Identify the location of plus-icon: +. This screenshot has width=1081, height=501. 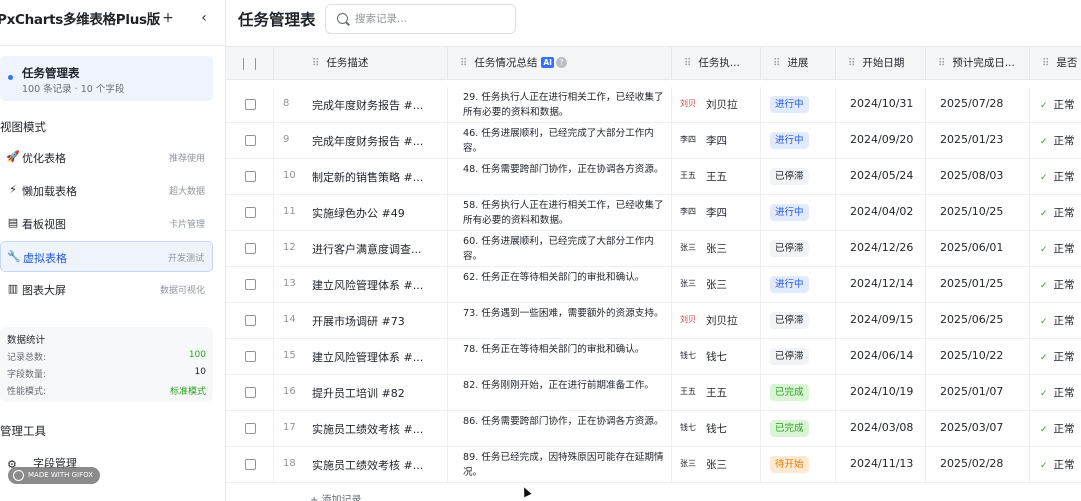
(168, 18).